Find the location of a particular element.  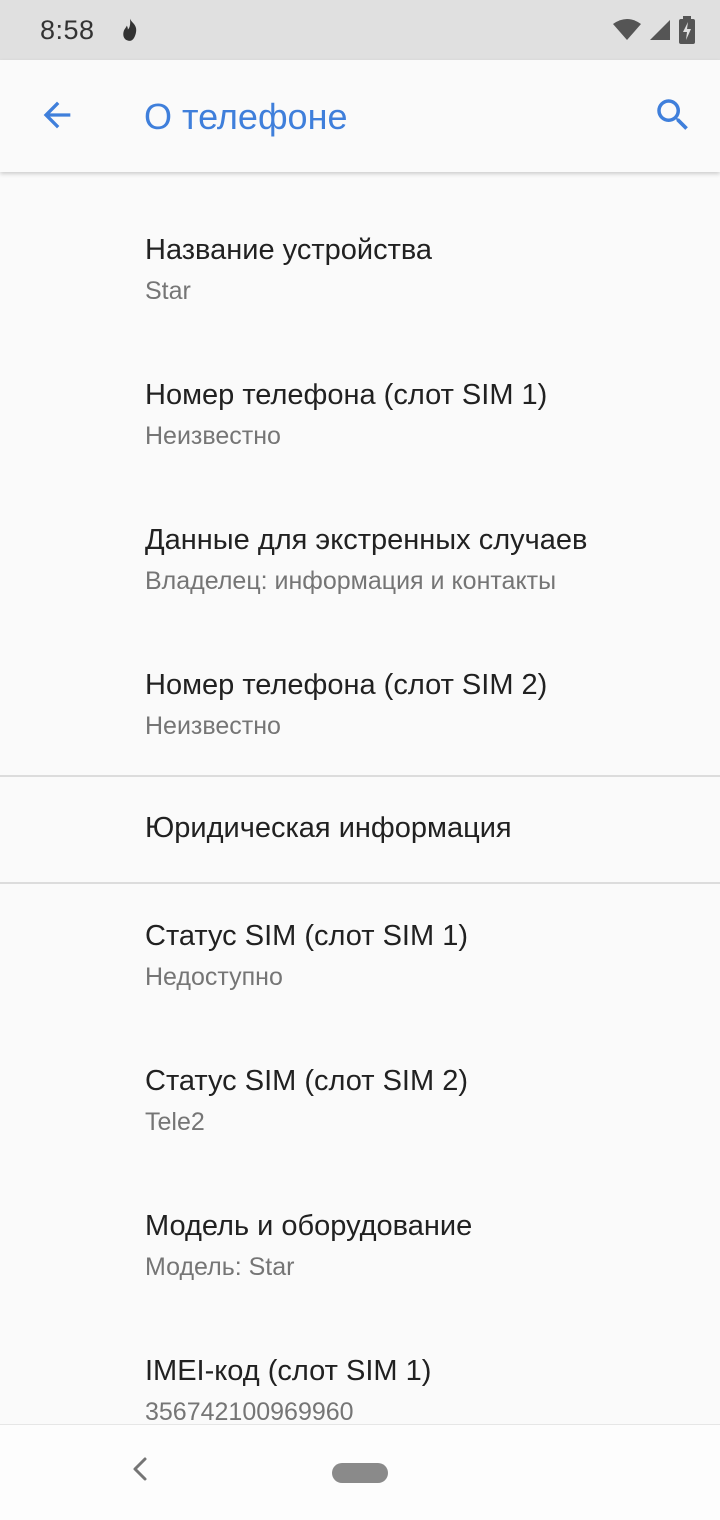

back-button is located at coordinates (57, 117).